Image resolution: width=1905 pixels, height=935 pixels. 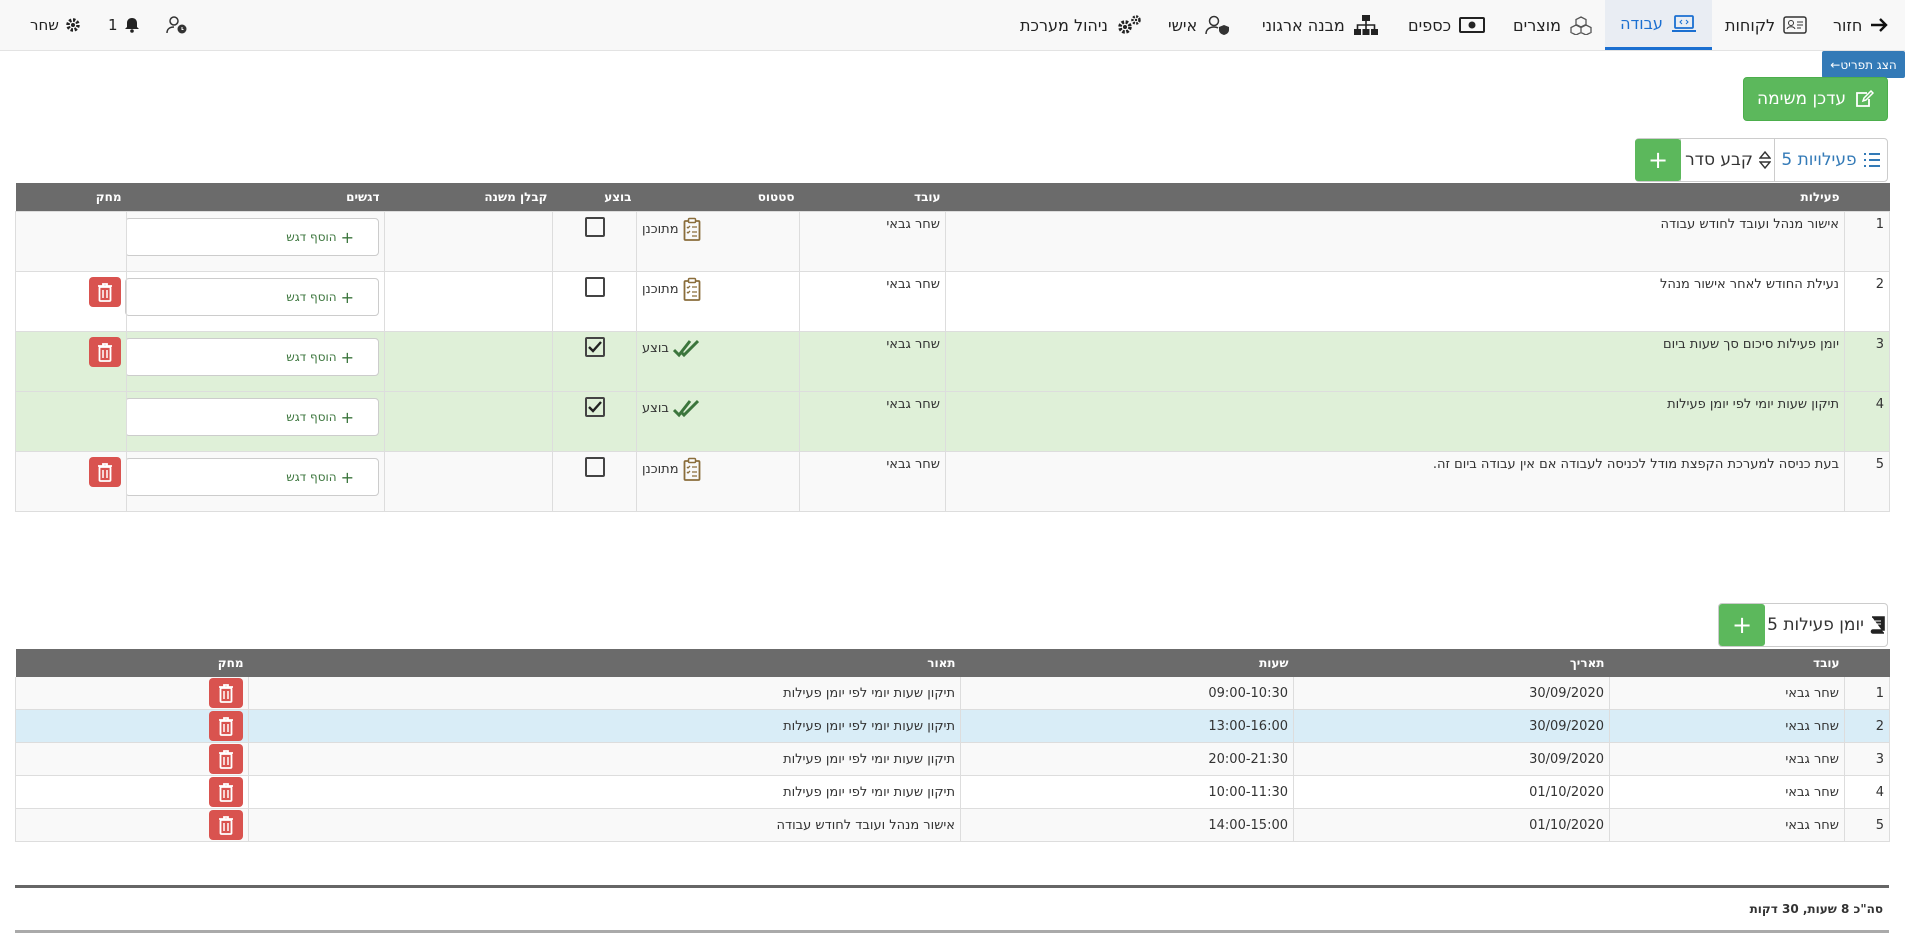 What do you see at coordinates (255, 197) in the screenshot?
I see `col-notes: דגשים` at bounding box center [255, 197].